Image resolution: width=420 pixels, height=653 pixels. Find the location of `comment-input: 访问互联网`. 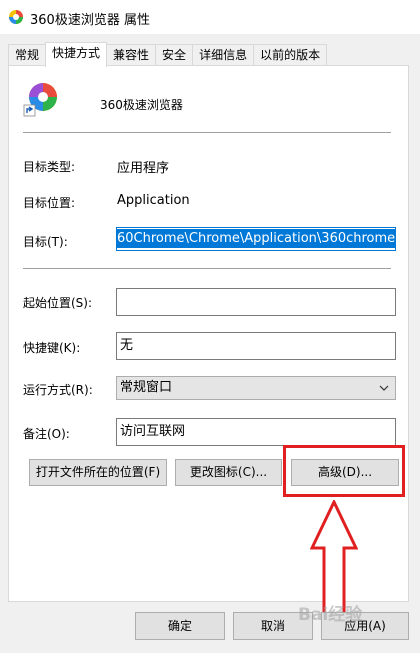

comment-input: 访问互联网 is located at coordinates (256, 432).